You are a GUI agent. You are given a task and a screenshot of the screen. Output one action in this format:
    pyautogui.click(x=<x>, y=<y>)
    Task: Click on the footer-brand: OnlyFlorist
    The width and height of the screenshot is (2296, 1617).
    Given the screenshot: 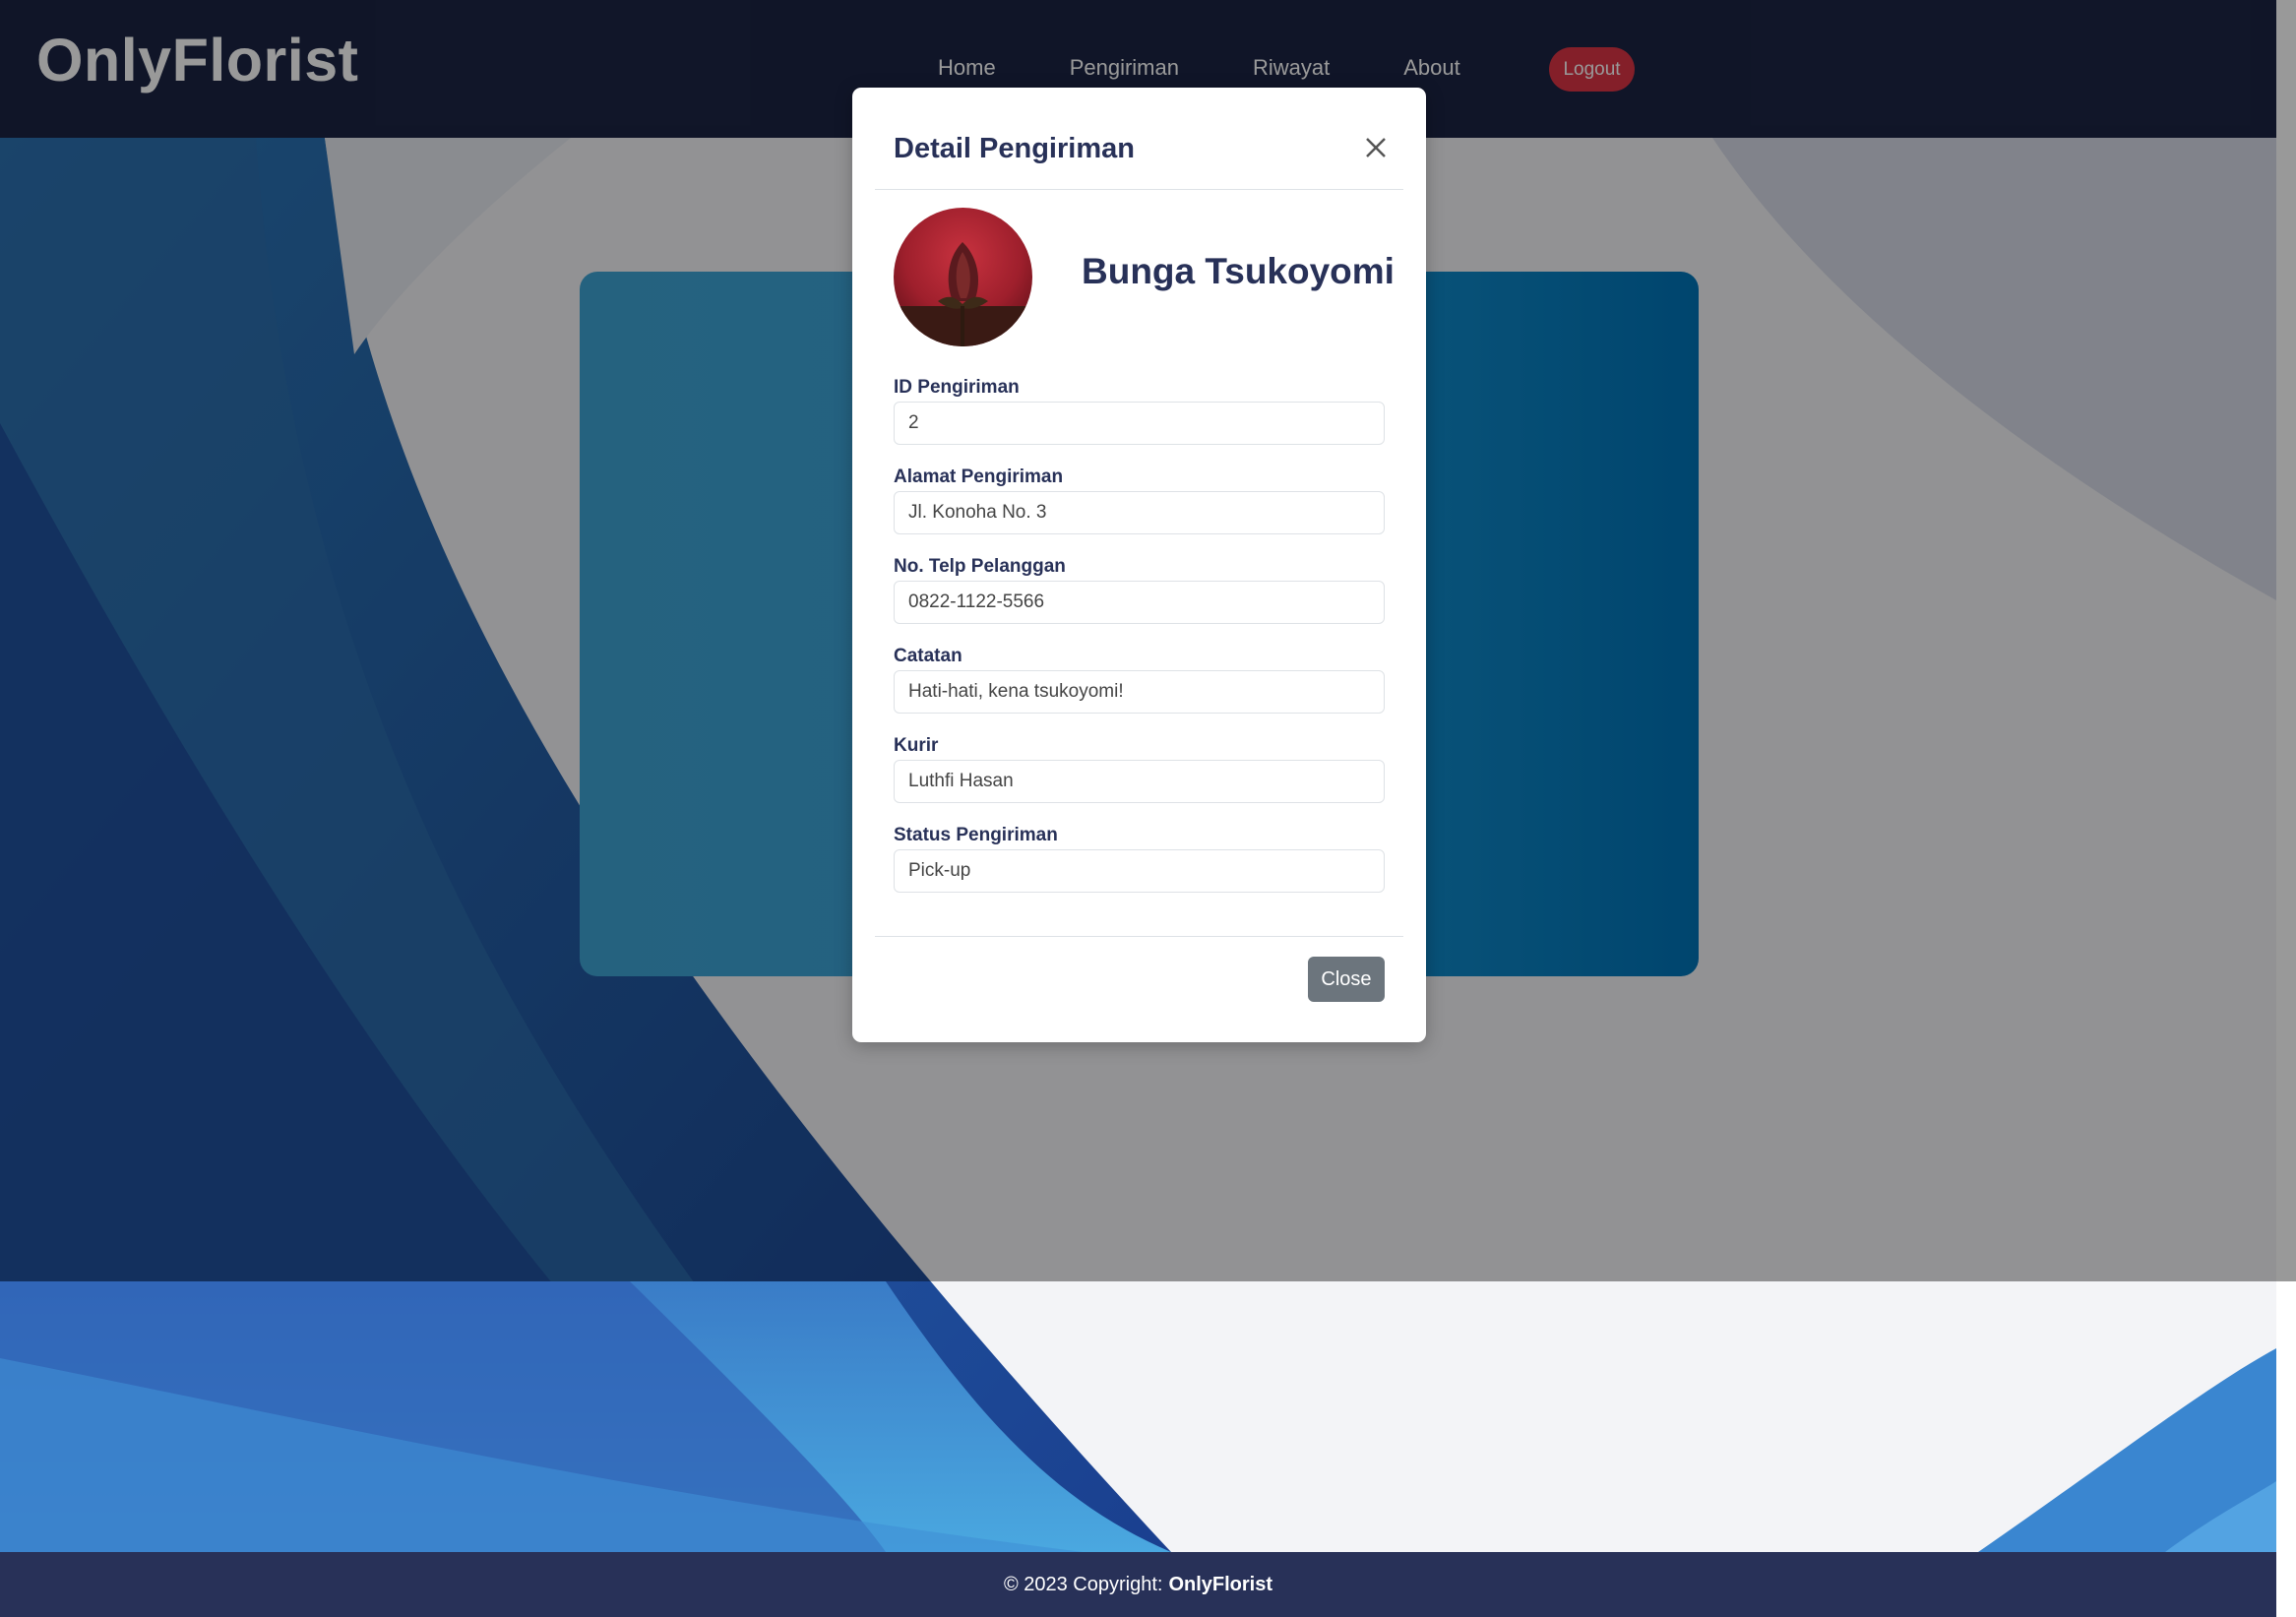 What is the action you would take?
    pyautogui.click(x=1220, y=1584)
    